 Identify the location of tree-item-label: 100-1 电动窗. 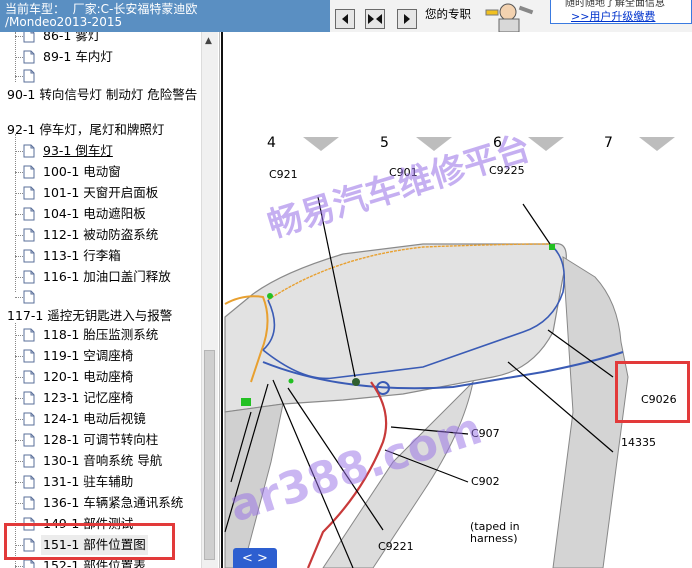
(82, 171).